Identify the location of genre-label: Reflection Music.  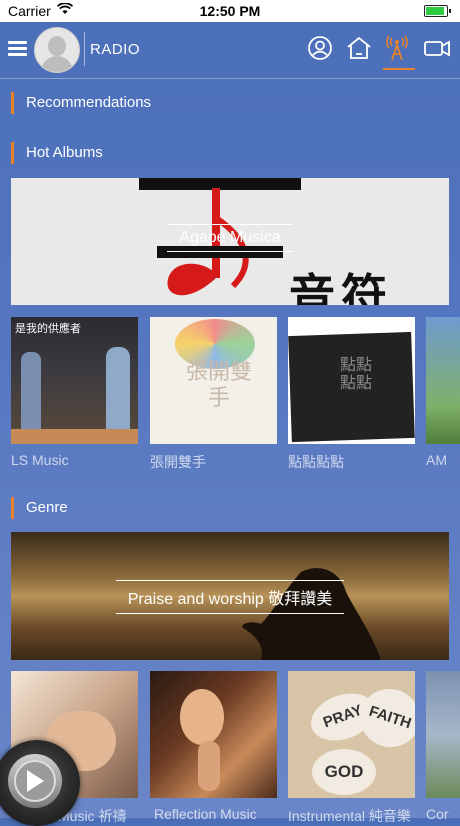
(205, 814).